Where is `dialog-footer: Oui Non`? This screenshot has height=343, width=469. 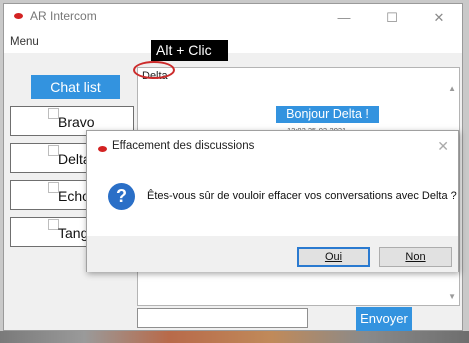
dialog-footer: Oui Non is located at coordinates (272, 254).